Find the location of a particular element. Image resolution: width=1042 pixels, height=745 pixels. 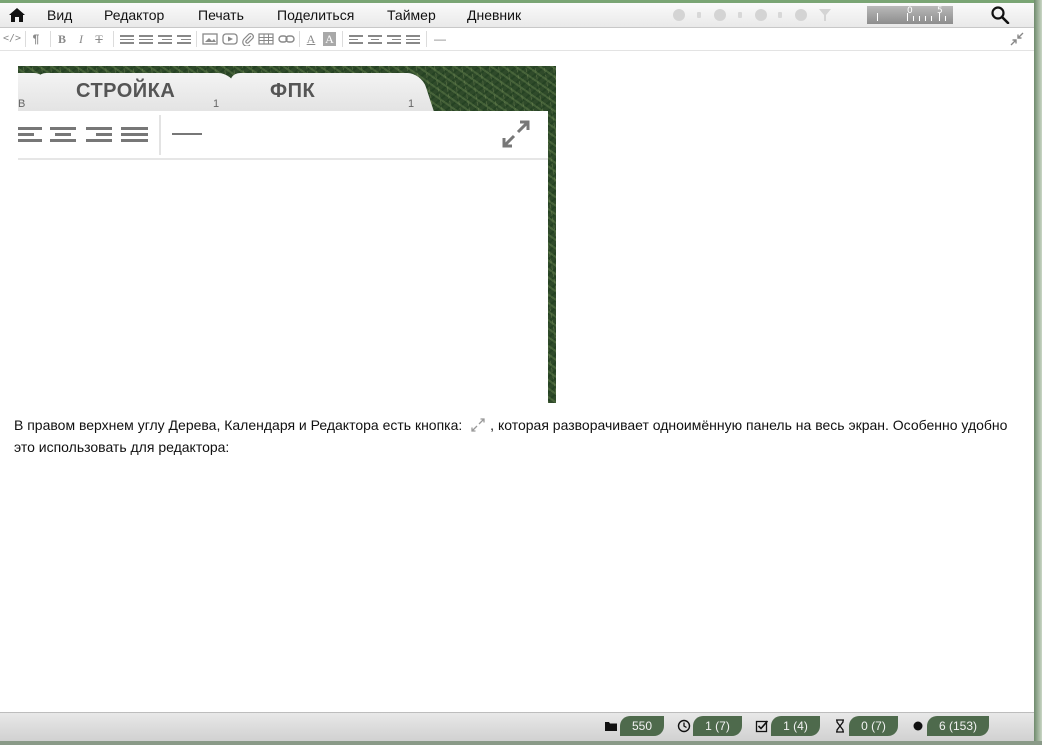

checkbox-icon is located at coordinates (762, 726).